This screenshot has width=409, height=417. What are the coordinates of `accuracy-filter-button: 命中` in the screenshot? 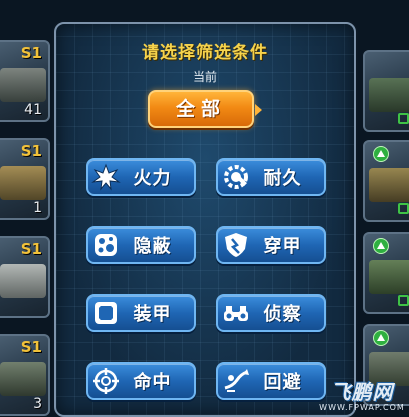 It's located at (141, 381).